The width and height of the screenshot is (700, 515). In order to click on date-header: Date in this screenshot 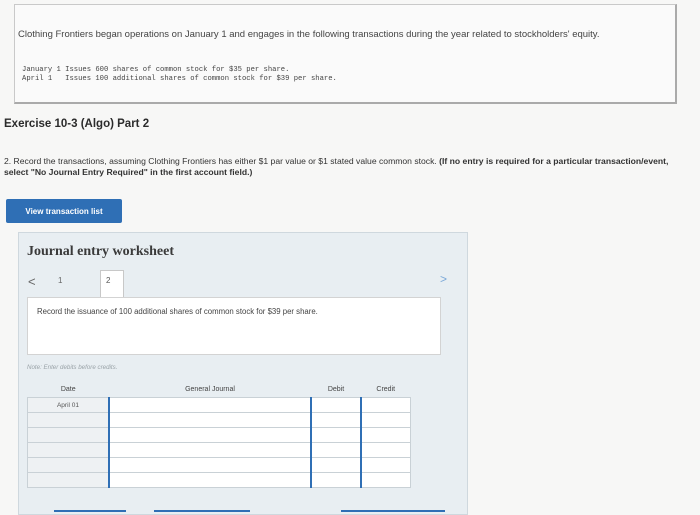, I will do `click(68, 389)`.